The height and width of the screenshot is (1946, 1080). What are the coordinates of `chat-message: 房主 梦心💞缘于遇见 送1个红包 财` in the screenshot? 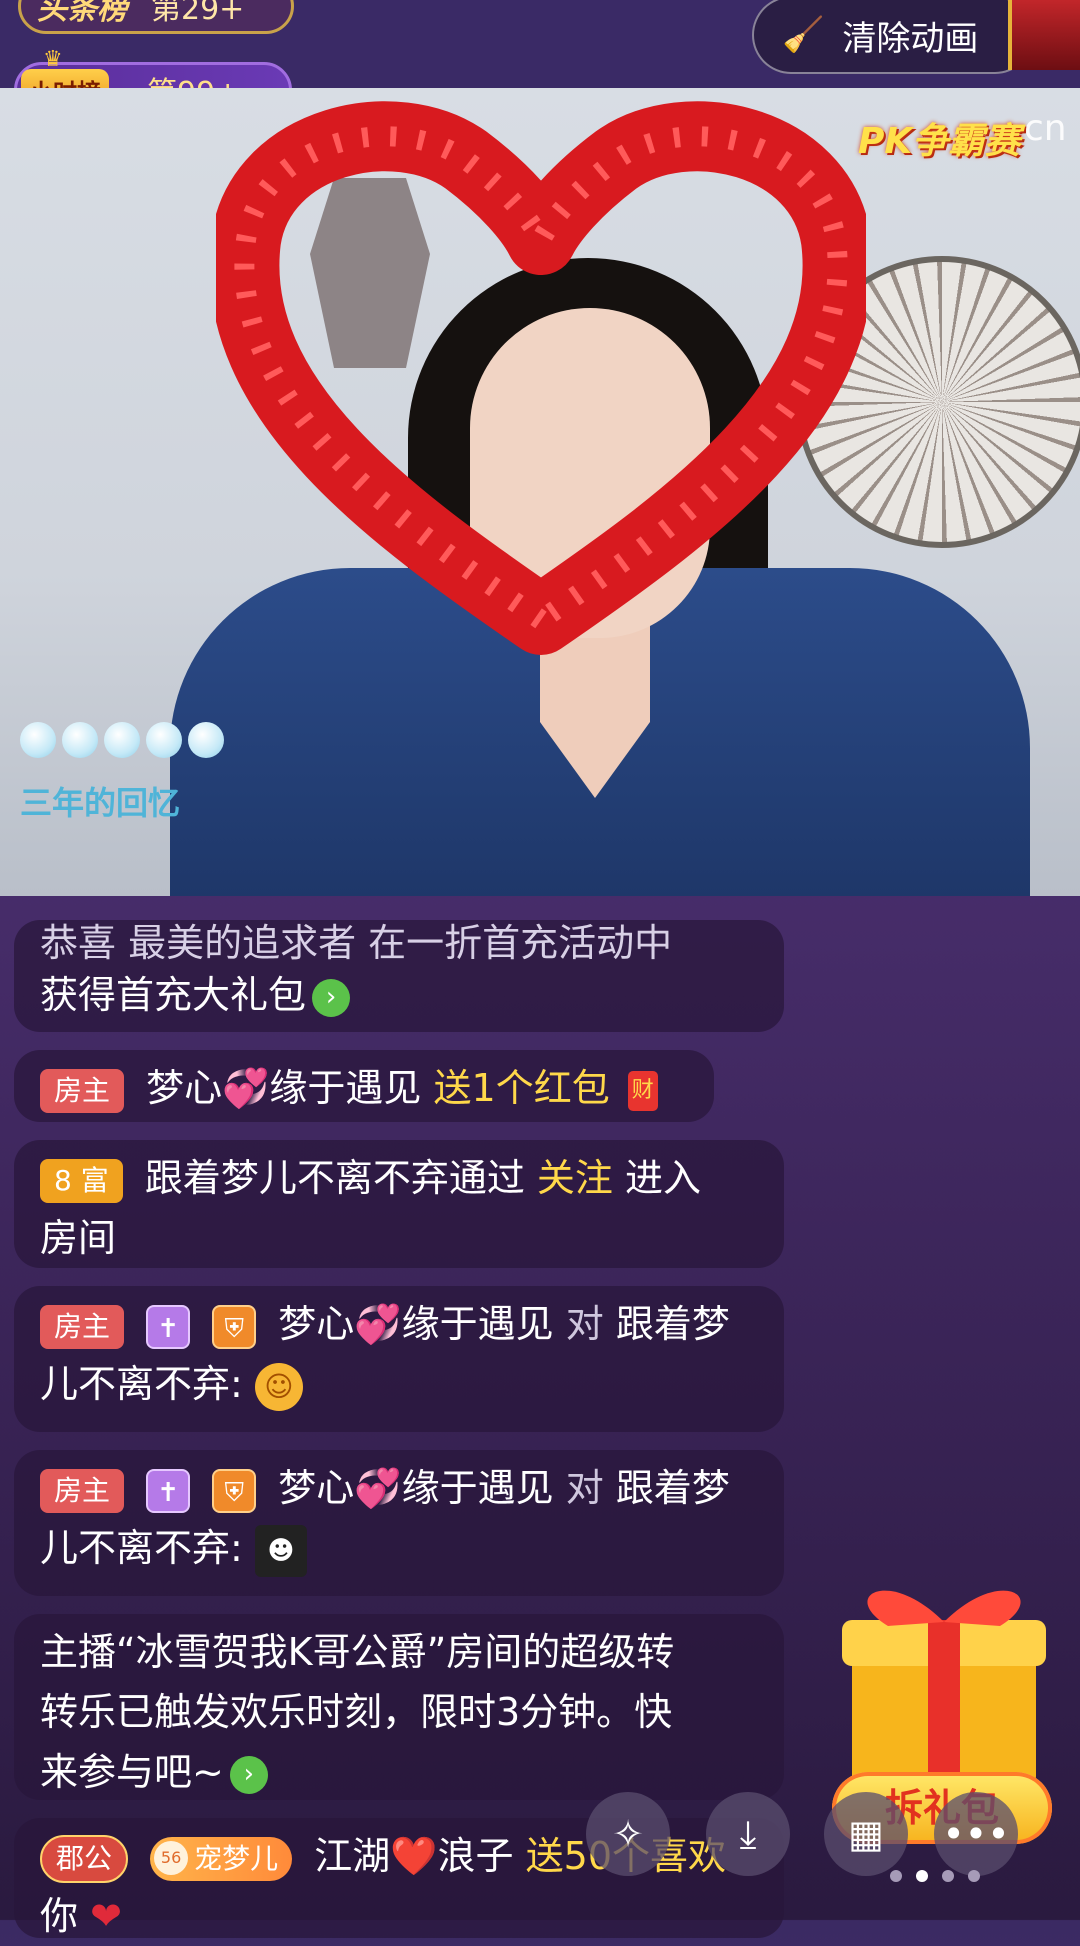 It's located at (364, 1086).